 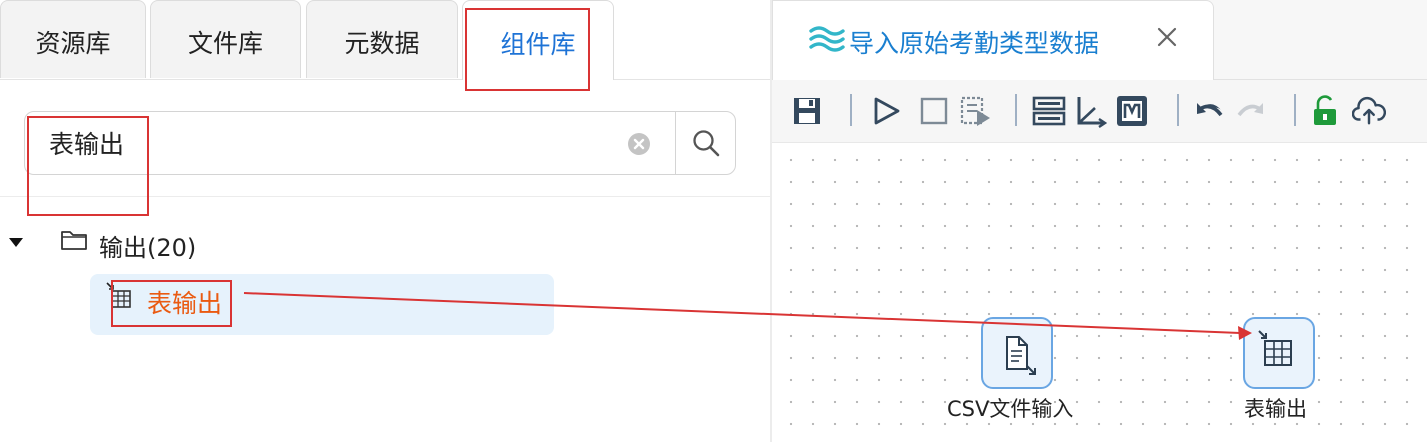 I want to click on tree-item-label: 表输出, so click(x=185, y=303).